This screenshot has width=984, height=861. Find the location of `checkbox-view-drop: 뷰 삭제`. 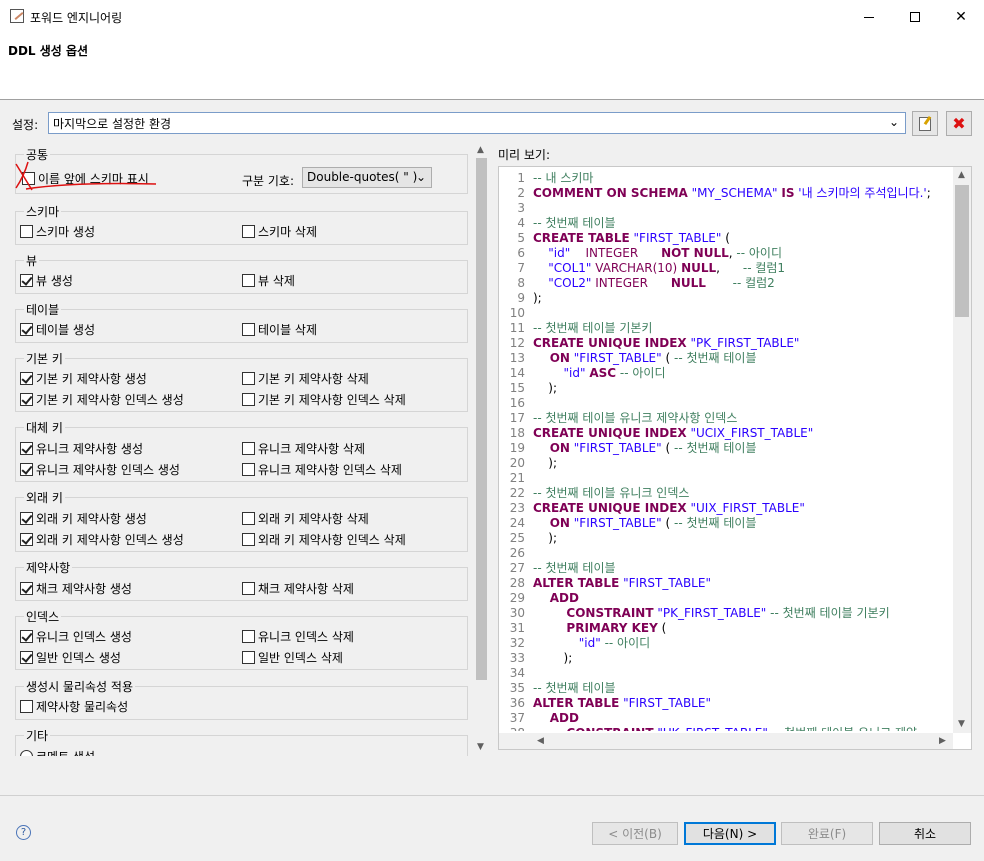

checkbox-view-drop: 뷰 삭제 is located at coordinates (268, 280).